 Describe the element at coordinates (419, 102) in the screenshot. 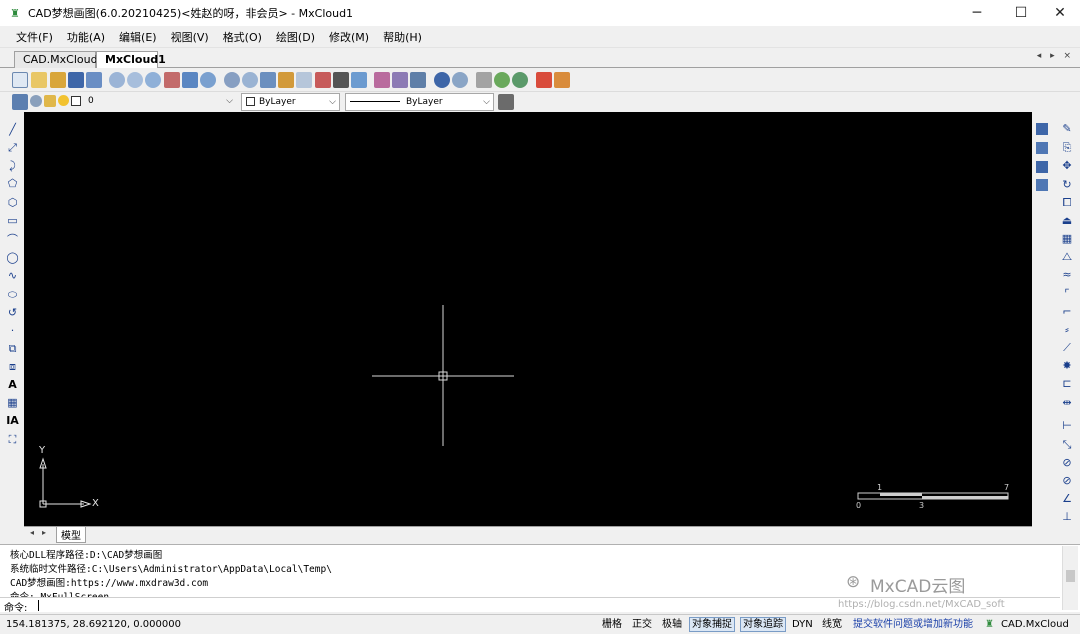

I see `linetype-select: ByLayer ⌵` at that location.